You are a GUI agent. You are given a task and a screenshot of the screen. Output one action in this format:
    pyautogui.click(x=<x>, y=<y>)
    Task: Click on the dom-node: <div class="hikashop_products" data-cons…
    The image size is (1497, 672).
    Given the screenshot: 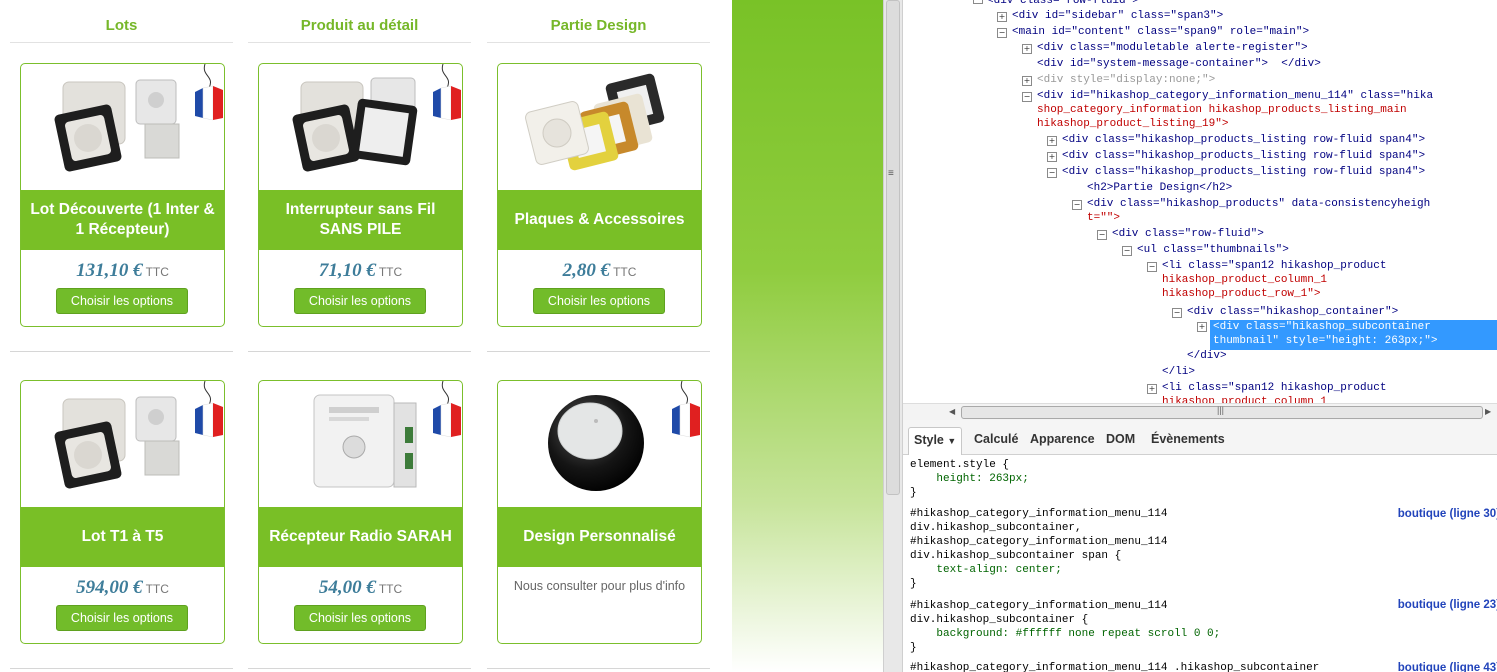 What is the action you would take?
    pyautogui.click(x=1258, y=204)
    